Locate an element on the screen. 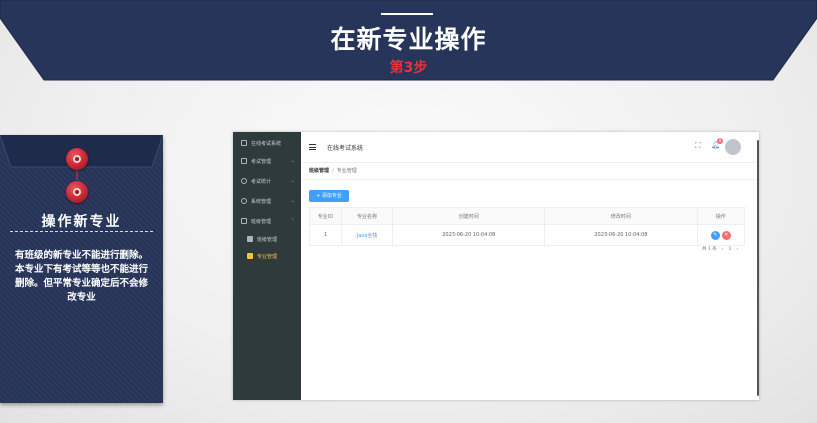  pager-total: 共 1 条 is located at coordinates (709, 249).